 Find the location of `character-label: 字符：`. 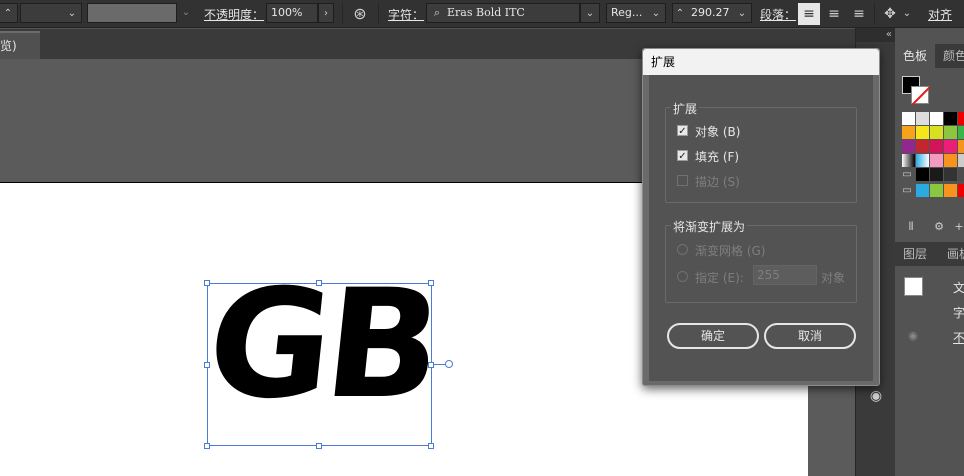

character-label: 字符： is located at coordinates (406, 14).